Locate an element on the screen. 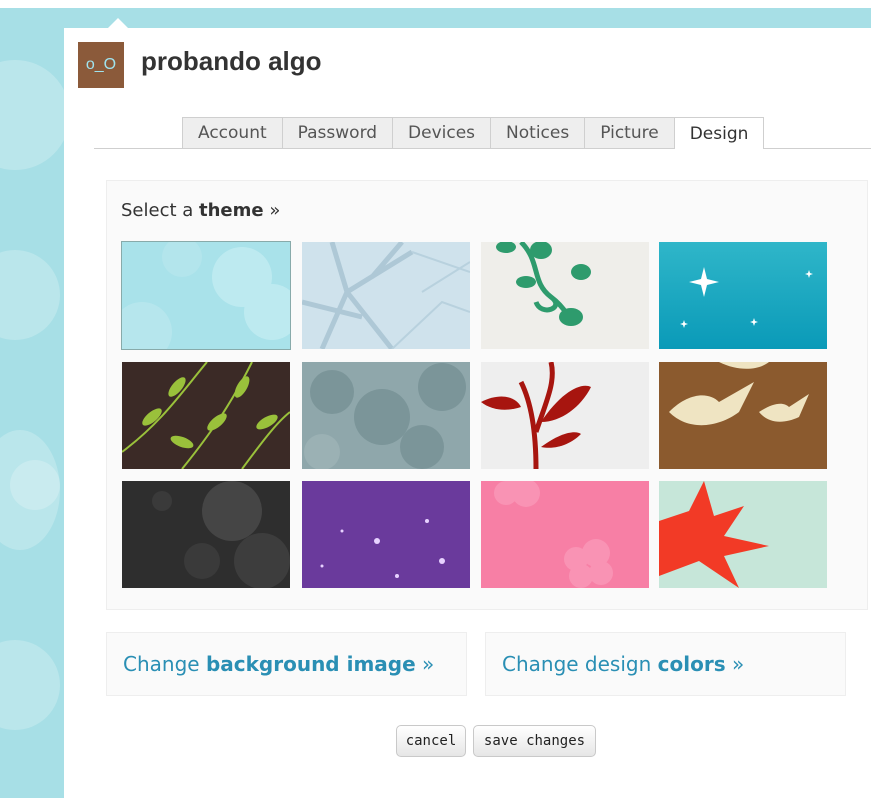 This screenshot has width=871, height=798. colors-bold: colors is located at coordinates (691, 664).